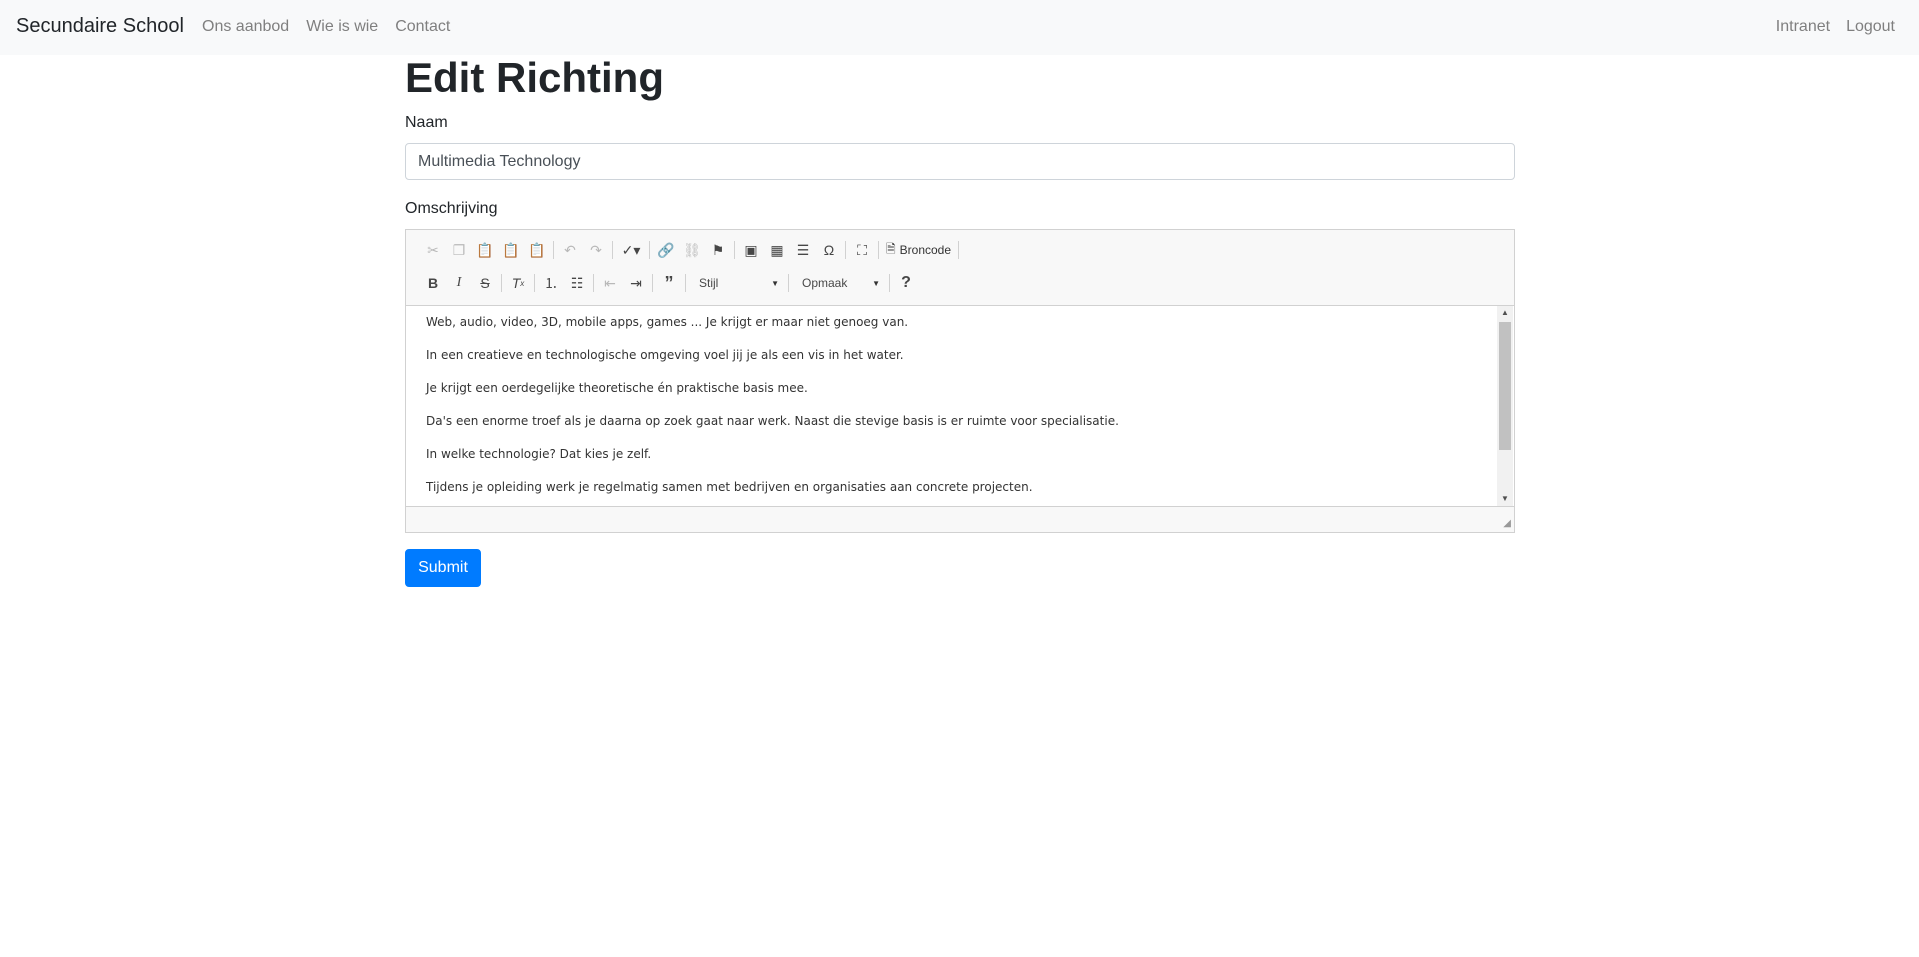  Describe the element at coordinates (443, 568) in the screenshot. I see `submit-button: Submit` at that location.